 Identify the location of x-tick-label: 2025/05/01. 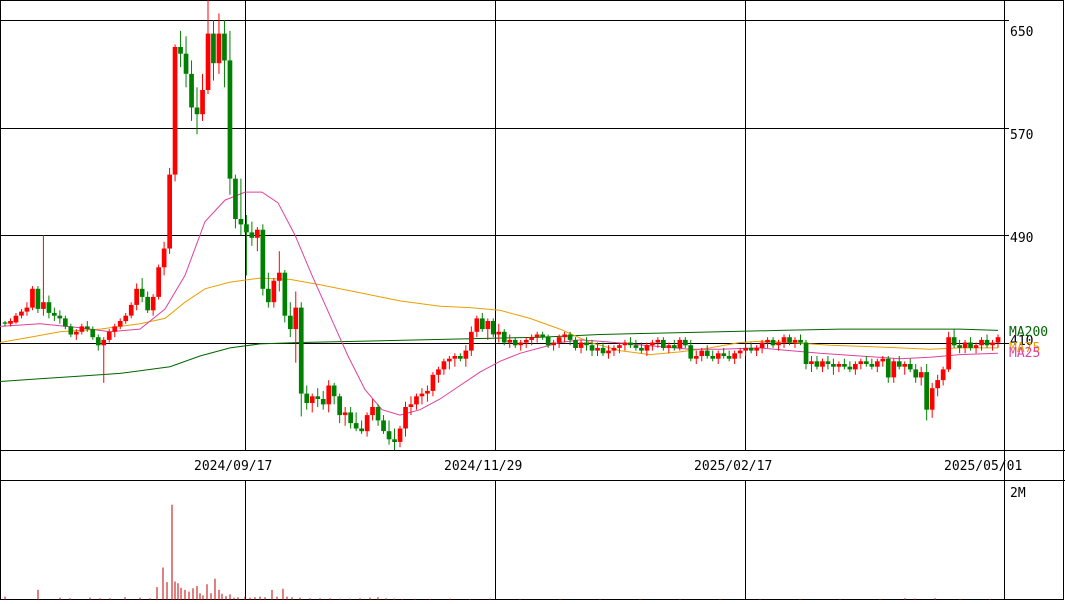
(983, 466).